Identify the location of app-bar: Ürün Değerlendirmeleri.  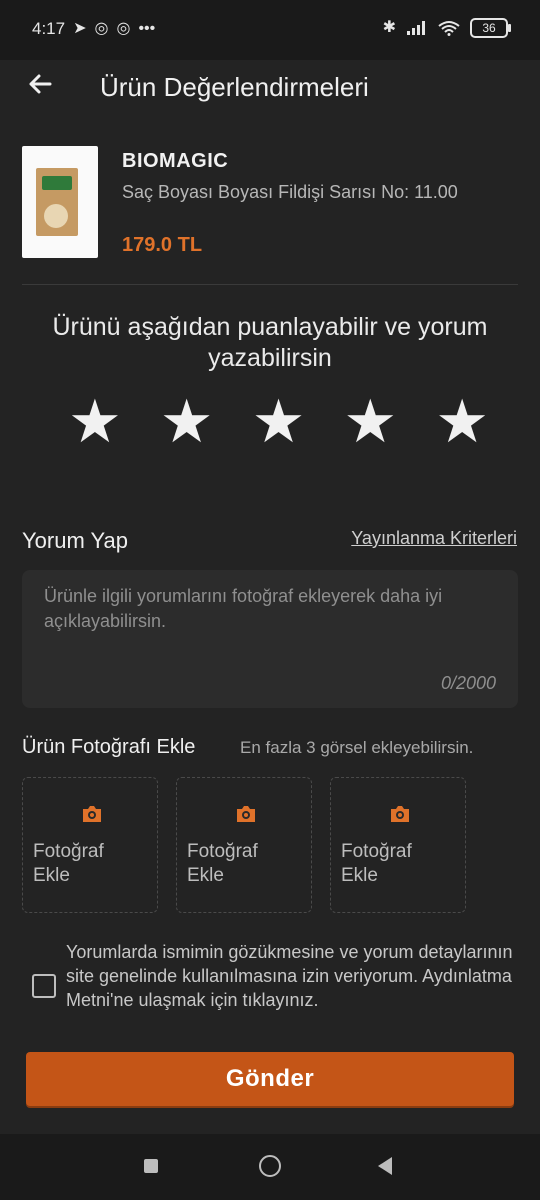
(270, 86).